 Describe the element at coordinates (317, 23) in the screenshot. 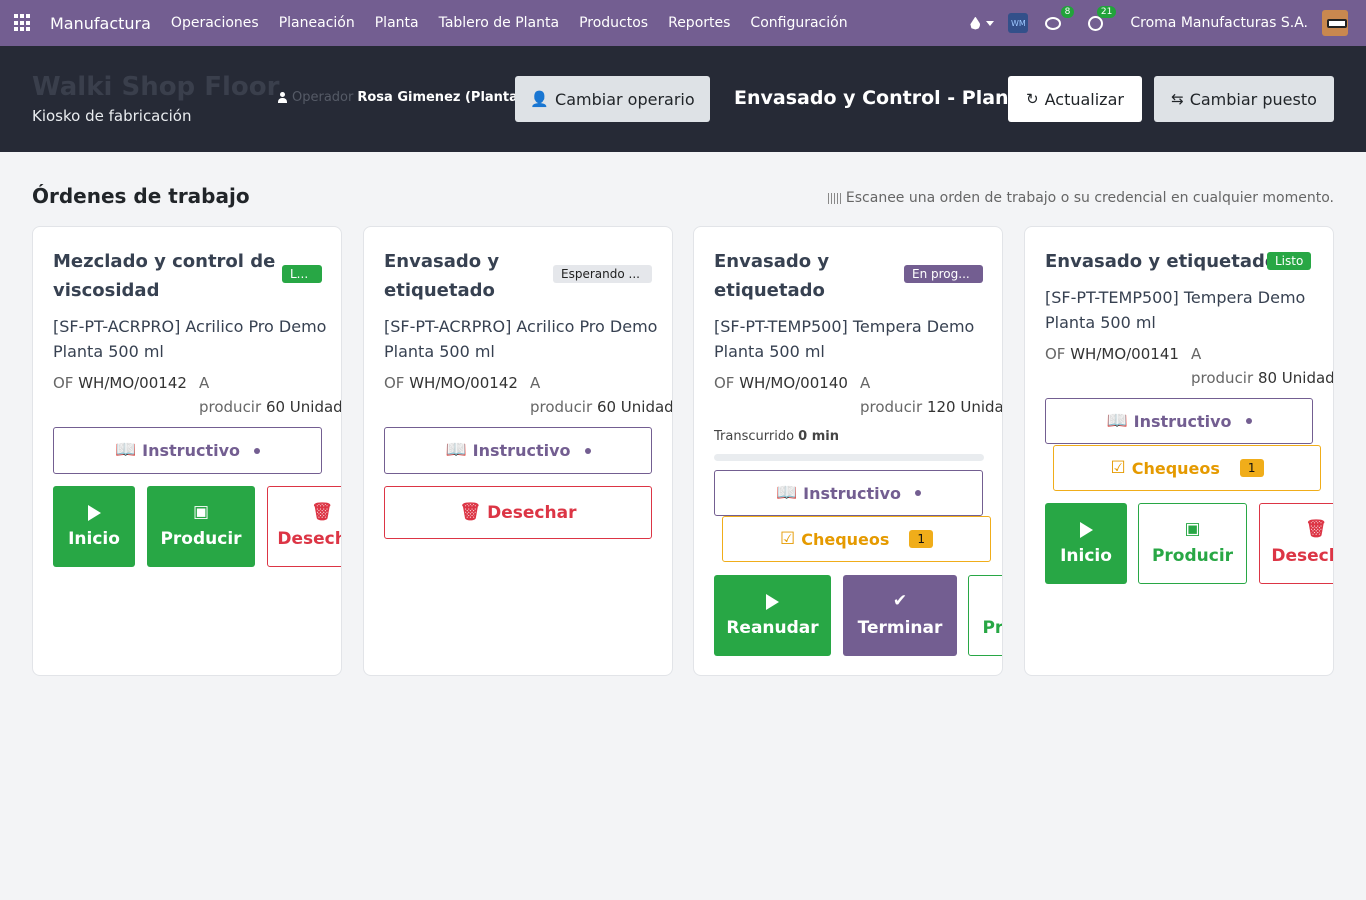

I see `menu-planeacion: Planeación` at that location.